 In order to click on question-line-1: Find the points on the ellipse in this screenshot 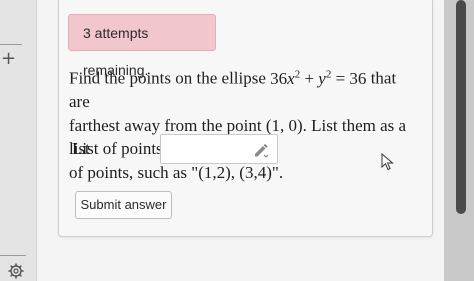, I will do `click(170, 78)`.